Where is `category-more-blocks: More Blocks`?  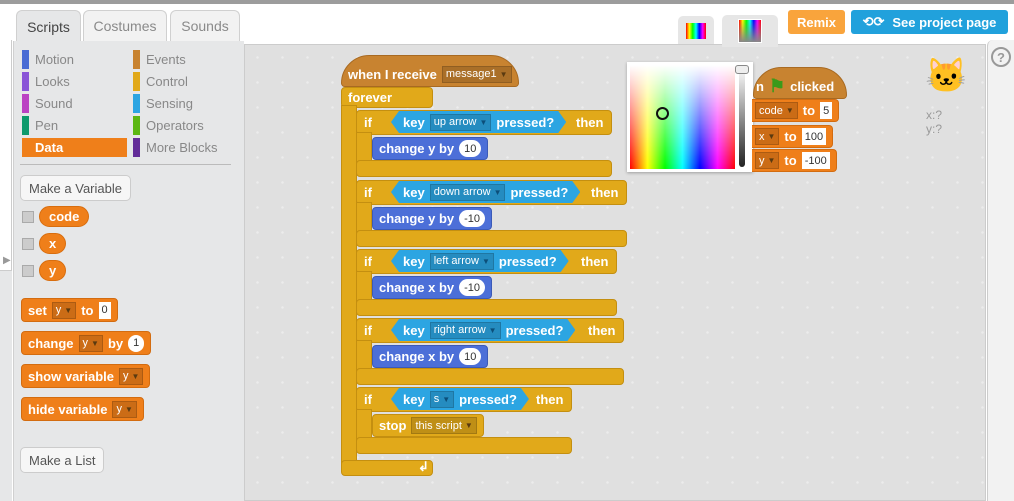 category-more-blocks: More Blocks is located at coordinates (185, 147).